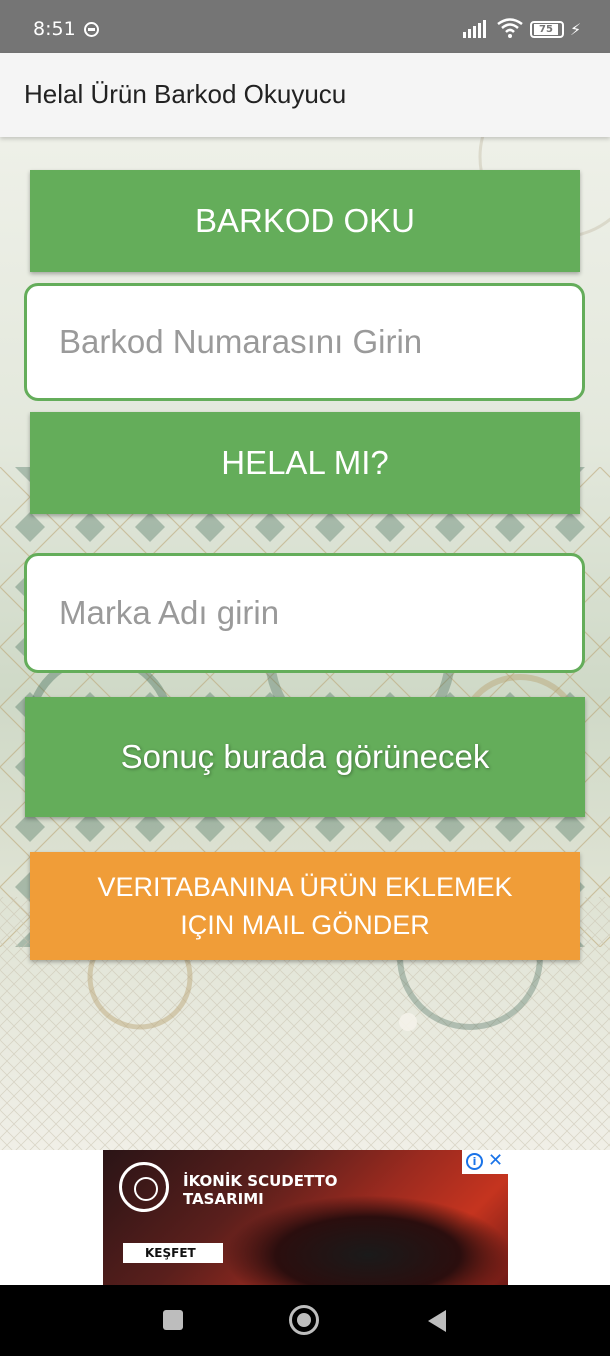 This screenshot has width=610, height=1356. Describe the element at coordinates (305, 221) in the screenshot. I see `scan-barcode-button: BARKOD OKU` at that location.